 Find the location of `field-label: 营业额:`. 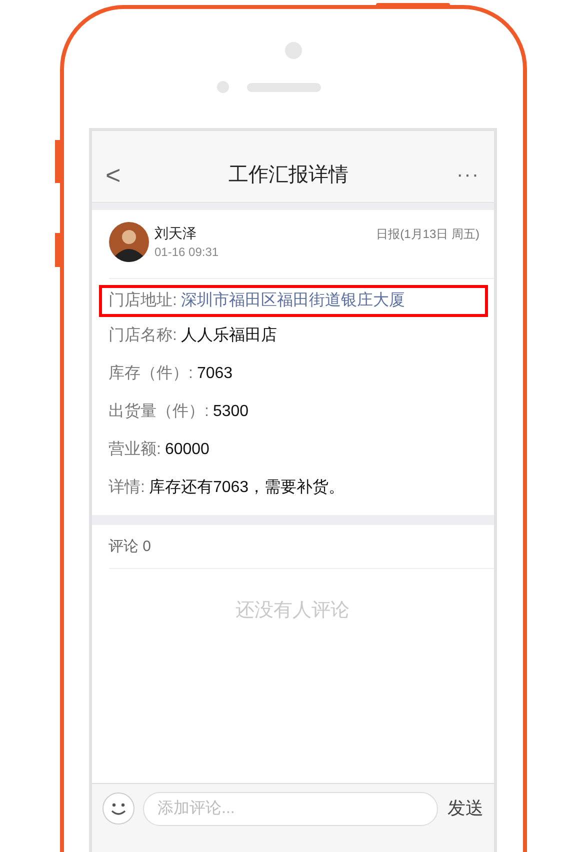

field-label: 营业额: is located at coordinates (134, 449).